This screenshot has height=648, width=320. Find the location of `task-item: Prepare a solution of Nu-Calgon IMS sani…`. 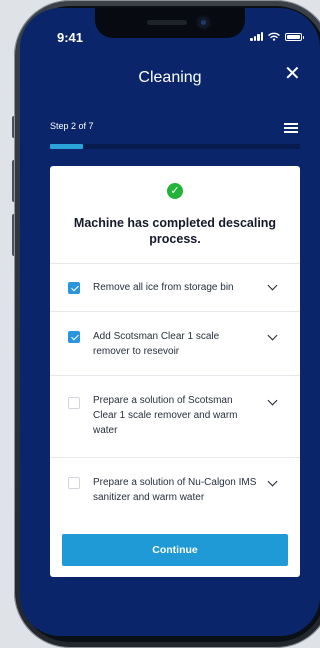

task-item: Prepare a solution of Nu-Calgon IMS sani… is located at coordinates (175, 489).